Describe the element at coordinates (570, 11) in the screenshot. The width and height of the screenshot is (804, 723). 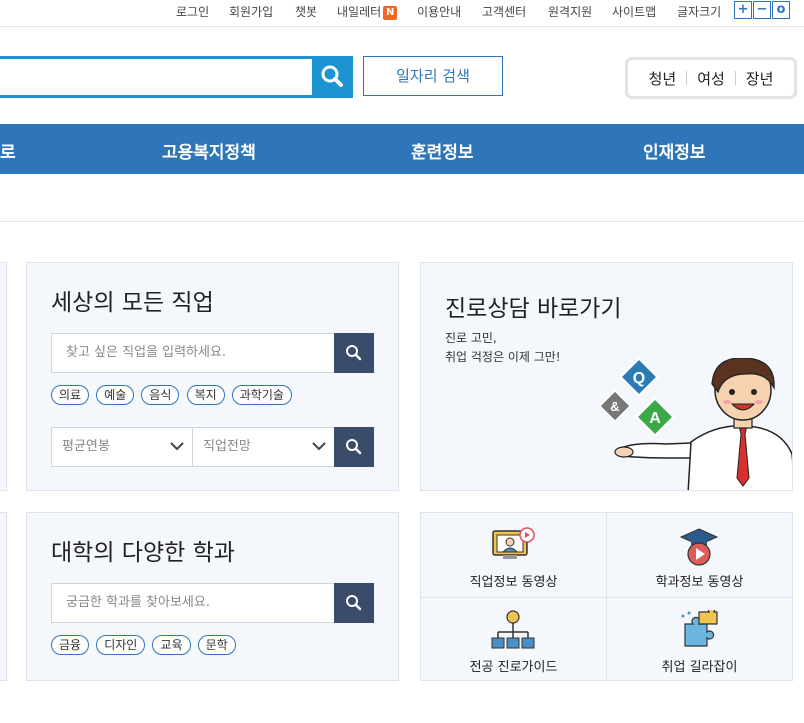
I see `remote-support-link: 원격지원` at that location.